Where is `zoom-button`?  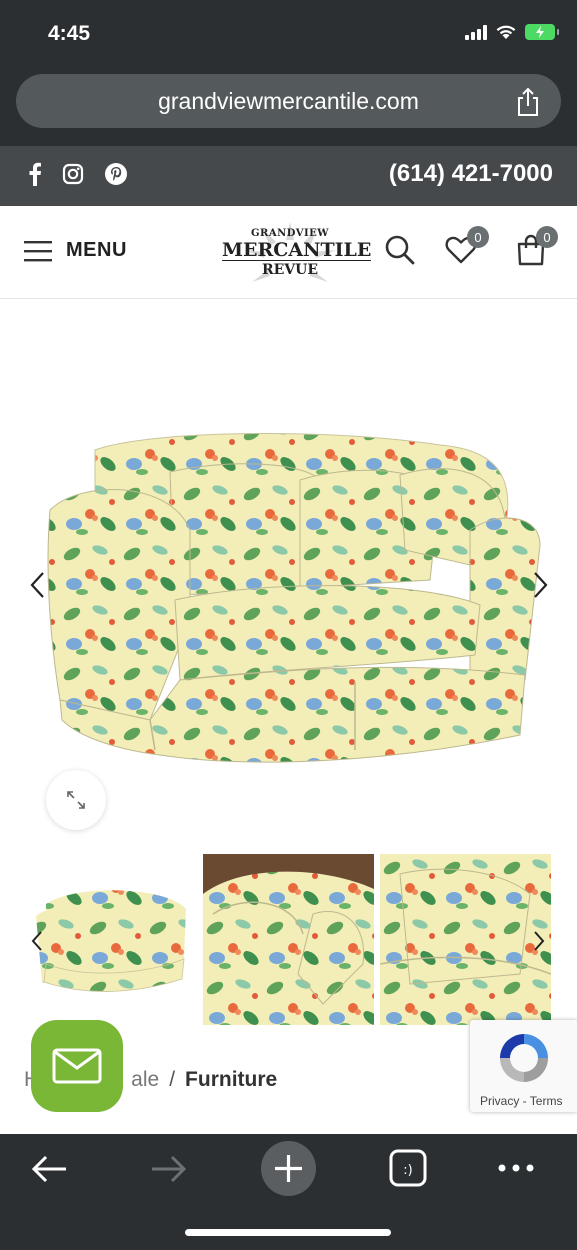
zoom-button is located at coordinates (76, 800).